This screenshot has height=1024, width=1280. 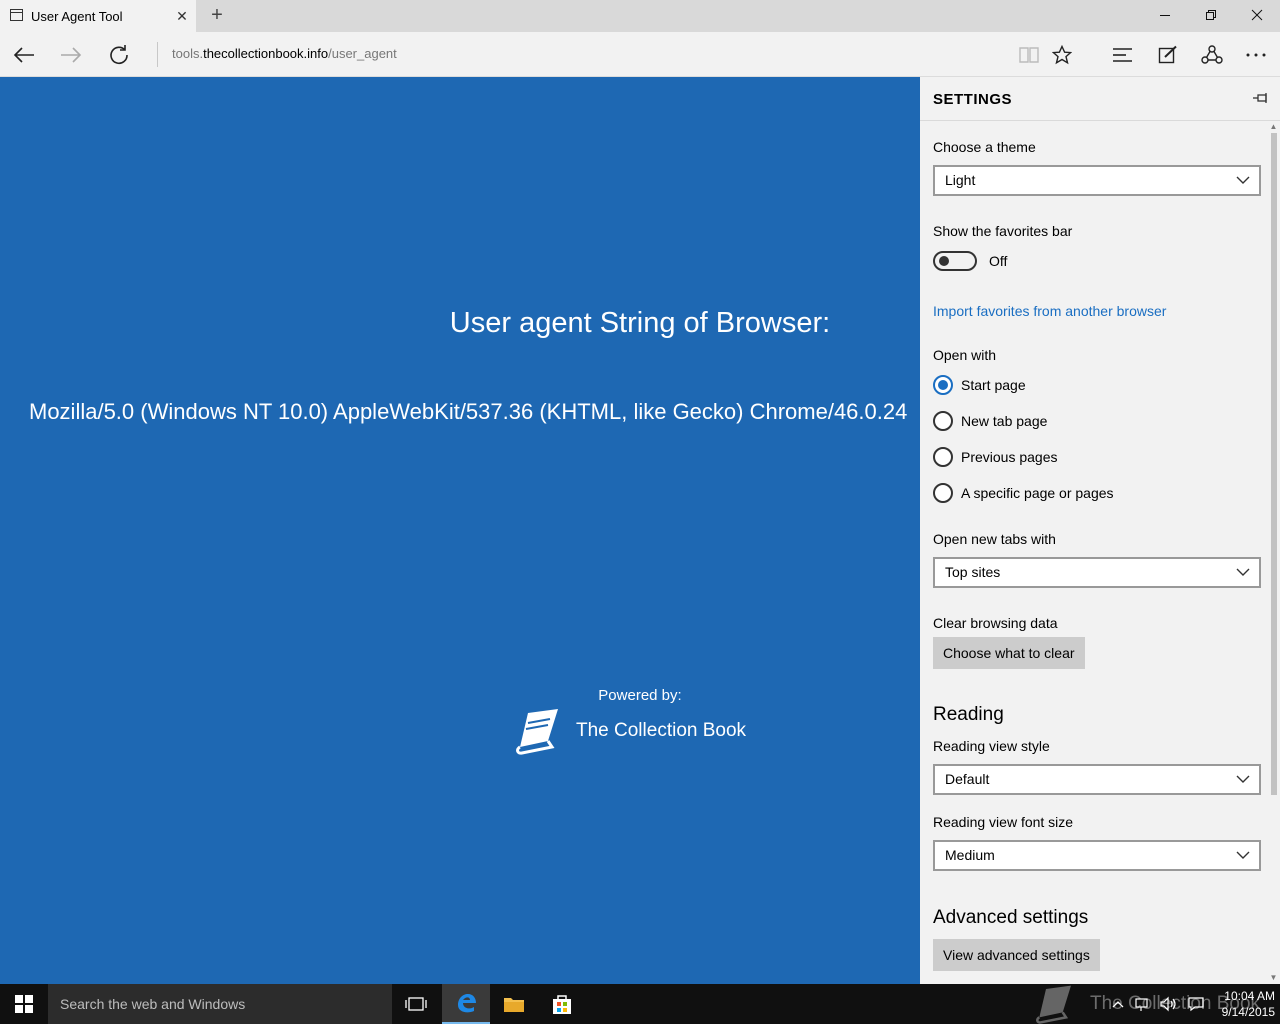 I want to click on back-arrow-icon, so click(x=23, y=55).